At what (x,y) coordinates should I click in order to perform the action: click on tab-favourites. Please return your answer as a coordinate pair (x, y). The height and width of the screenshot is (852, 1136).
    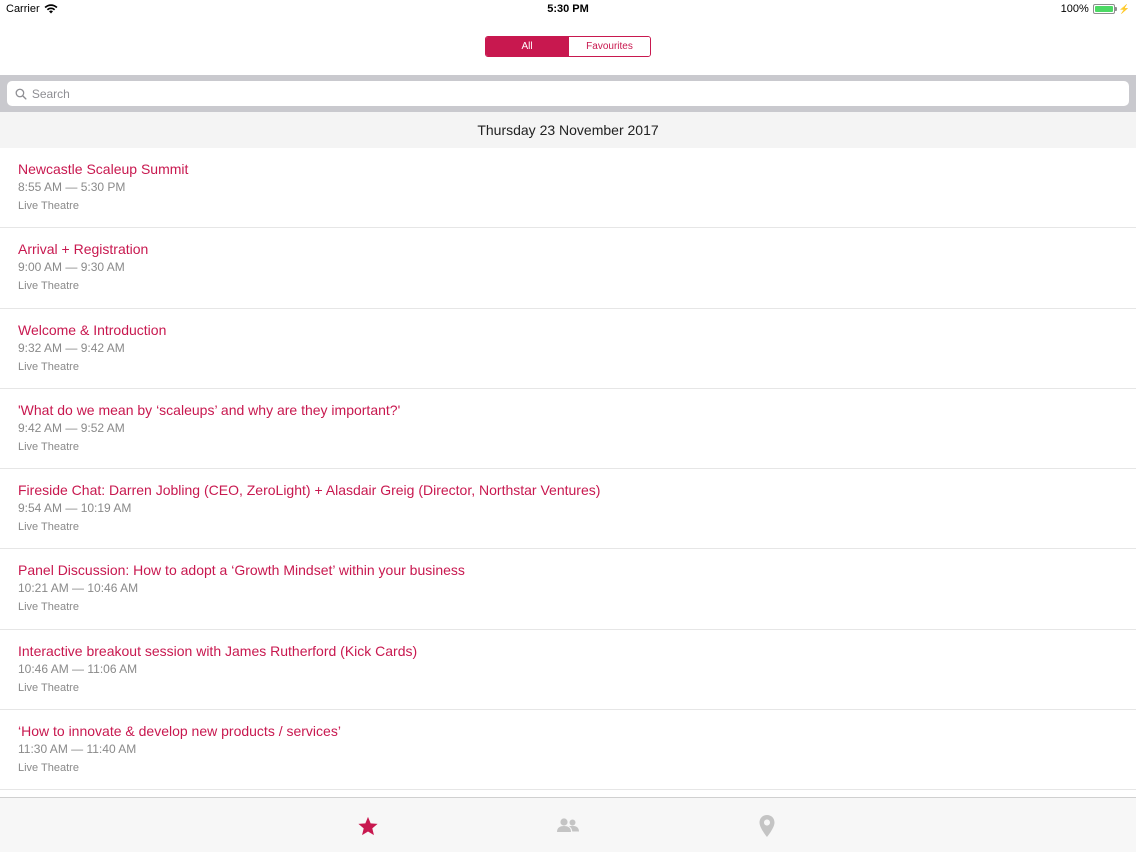
    Looking at the image, I should click on (368, 826).